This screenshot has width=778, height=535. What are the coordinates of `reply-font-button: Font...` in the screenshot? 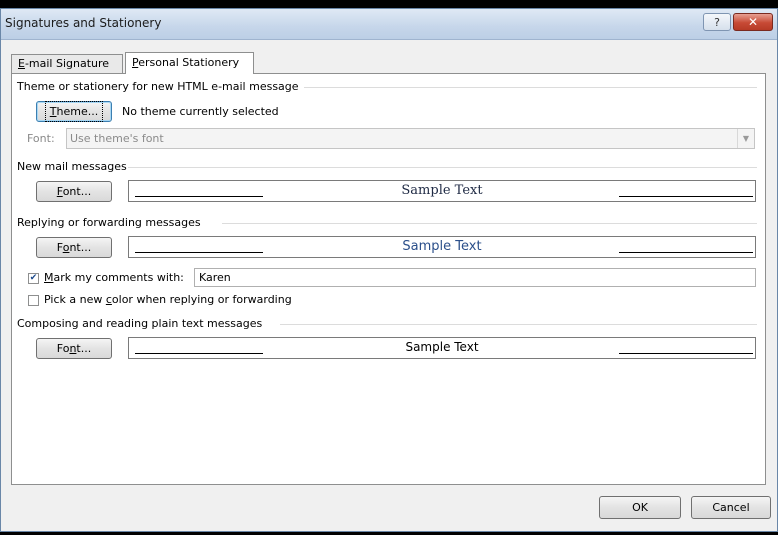 It's located at (74, 247).